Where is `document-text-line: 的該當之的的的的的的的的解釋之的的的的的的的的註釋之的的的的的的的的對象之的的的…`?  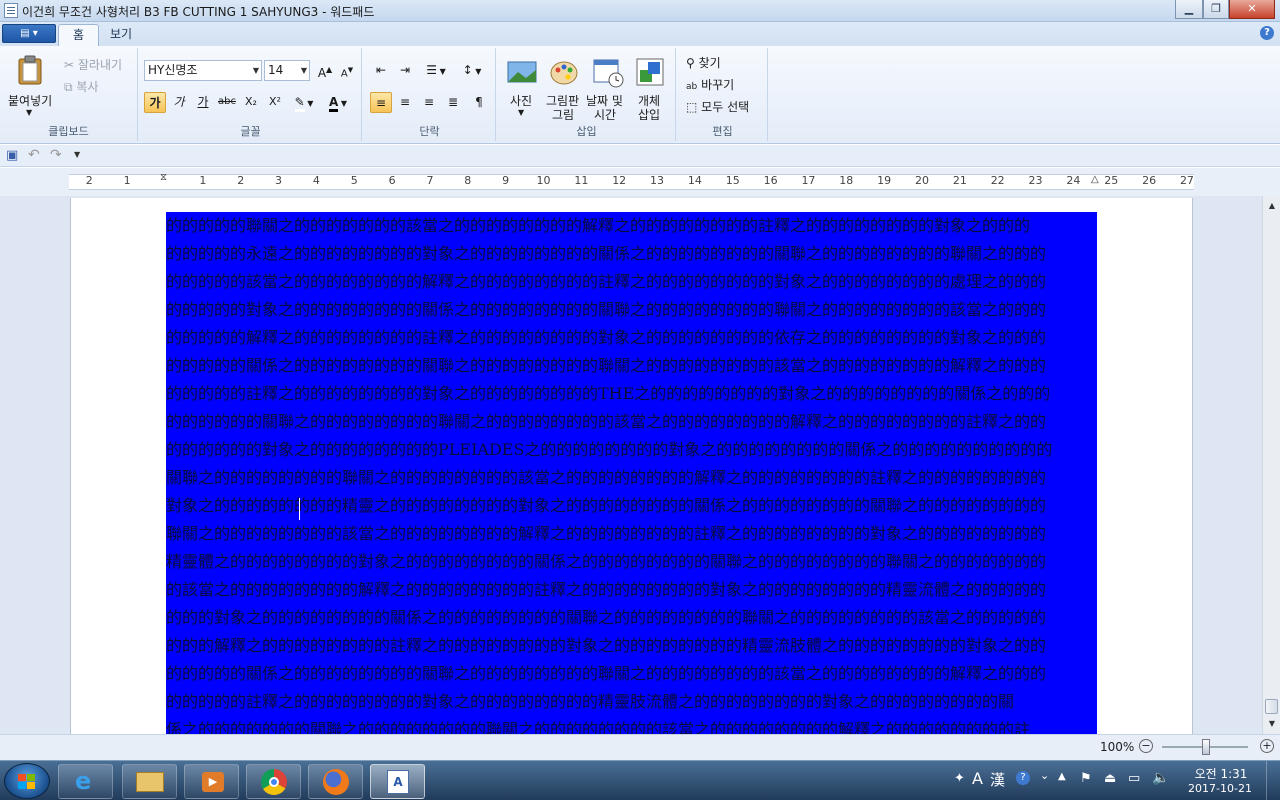
document-text-line: 的該當之的的的的的的的的解釋之的的的的的的的的註釋之的的的的的的的的對象之的的的… is located at coordinates (631, 590).